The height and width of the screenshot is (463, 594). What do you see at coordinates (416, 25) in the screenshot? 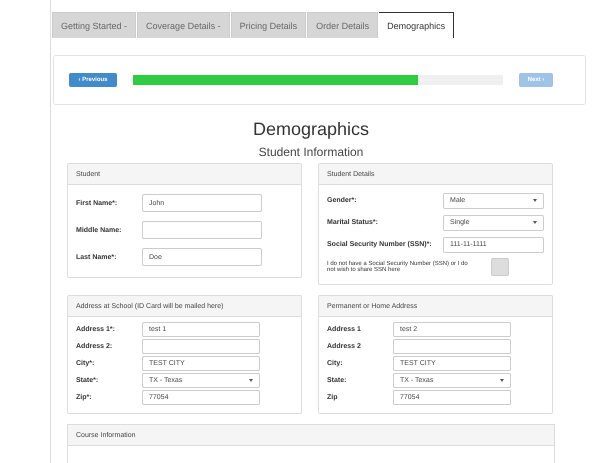
I see `tab: Demographics` at bounding box center [416, 25].